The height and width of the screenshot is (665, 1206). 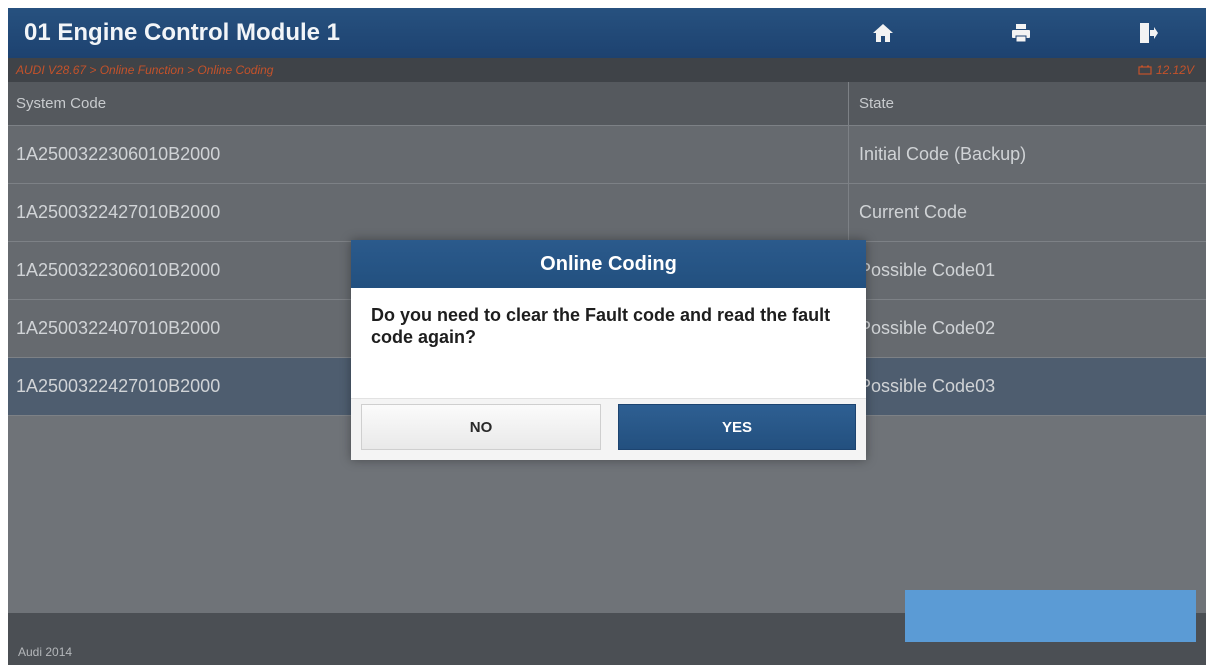 What do you see at coordinates (1174, 70) in the screenshot?
I see `voltage-value: 12.12V` at bounding box center [1174, 70].